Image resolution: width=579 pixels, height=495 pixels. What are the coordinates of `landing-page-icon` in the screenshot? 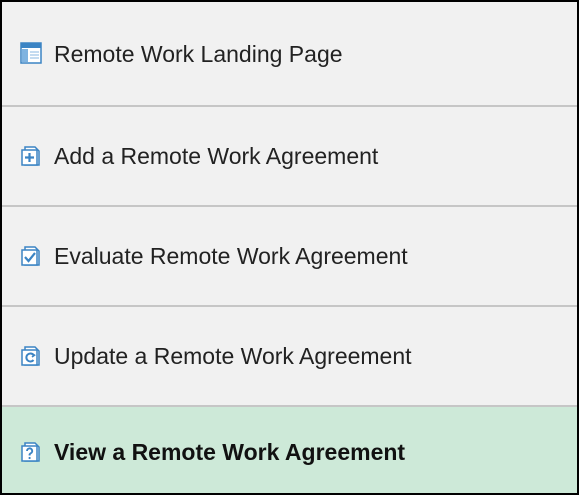 It's located at (31, 53).